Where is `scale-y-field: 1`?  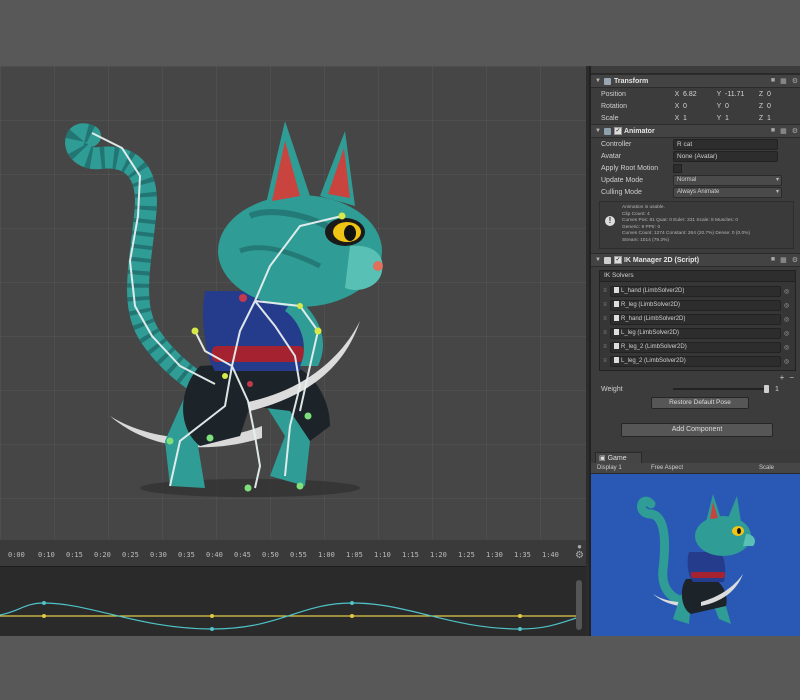
scale-y-field: 1 is located at coordinates (740, 118).